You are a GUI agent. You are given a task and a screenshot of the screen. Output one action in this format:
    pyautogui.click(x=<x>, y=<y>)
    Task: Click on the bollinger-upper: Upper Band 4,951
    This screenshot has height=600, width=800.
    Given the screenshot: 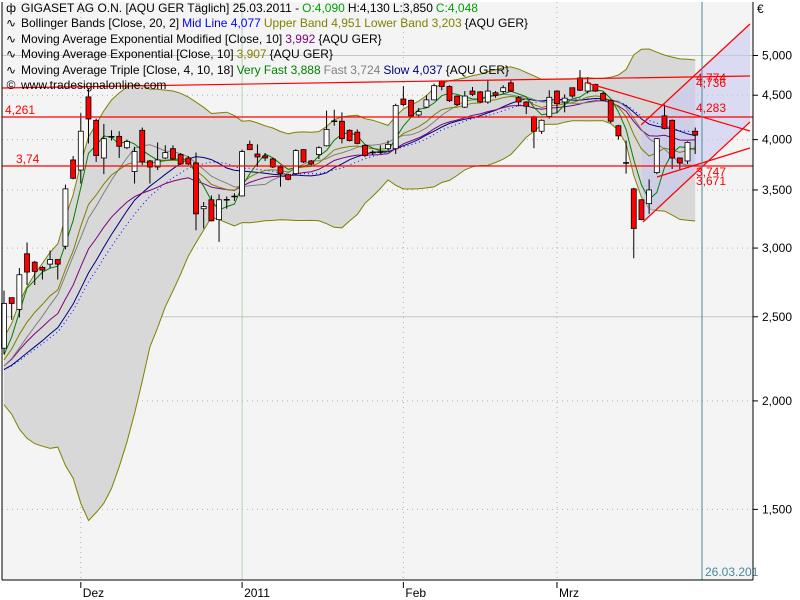 What is the action you would take?
    pyautogui.click(x=312, y=23)
    